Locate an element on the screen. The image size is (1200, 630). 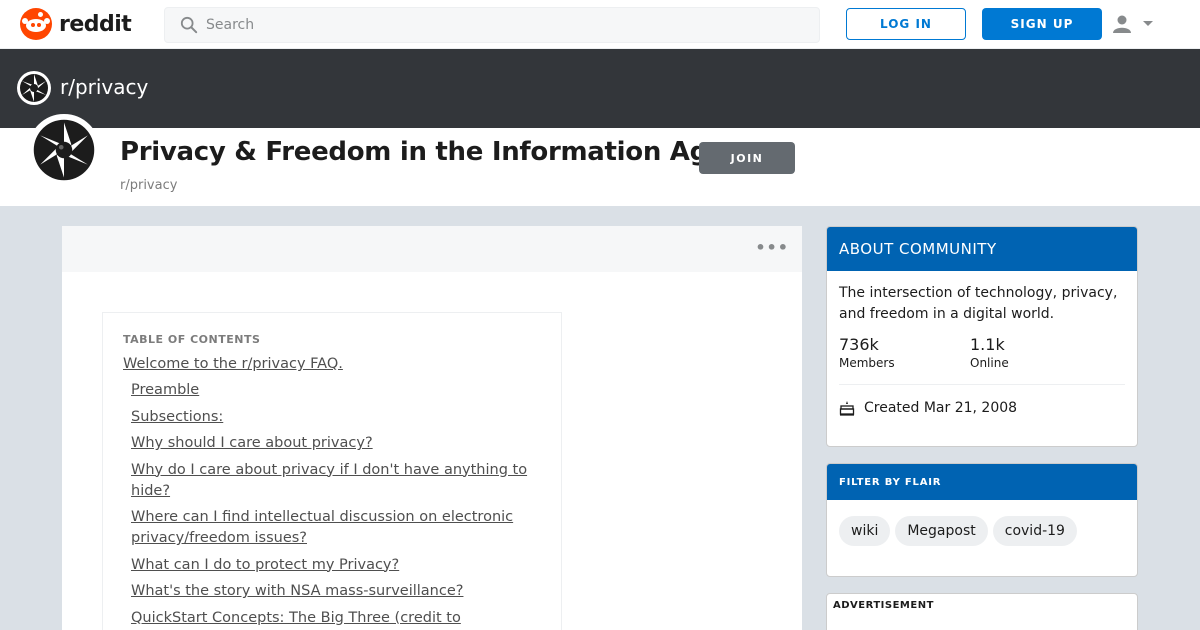
aperture-icon is located at coordinates (34, 88).